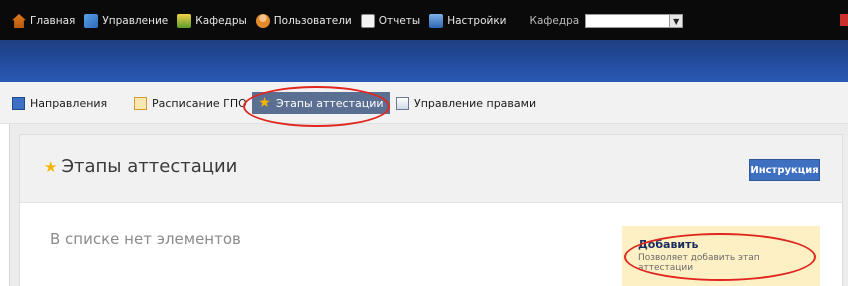 The width and height of the screenshot is (848, 286). What do you see at coordinates (634, 21) in the screenshot?
I see `kafedra-select: ▼` at bounding box center [634, 21].